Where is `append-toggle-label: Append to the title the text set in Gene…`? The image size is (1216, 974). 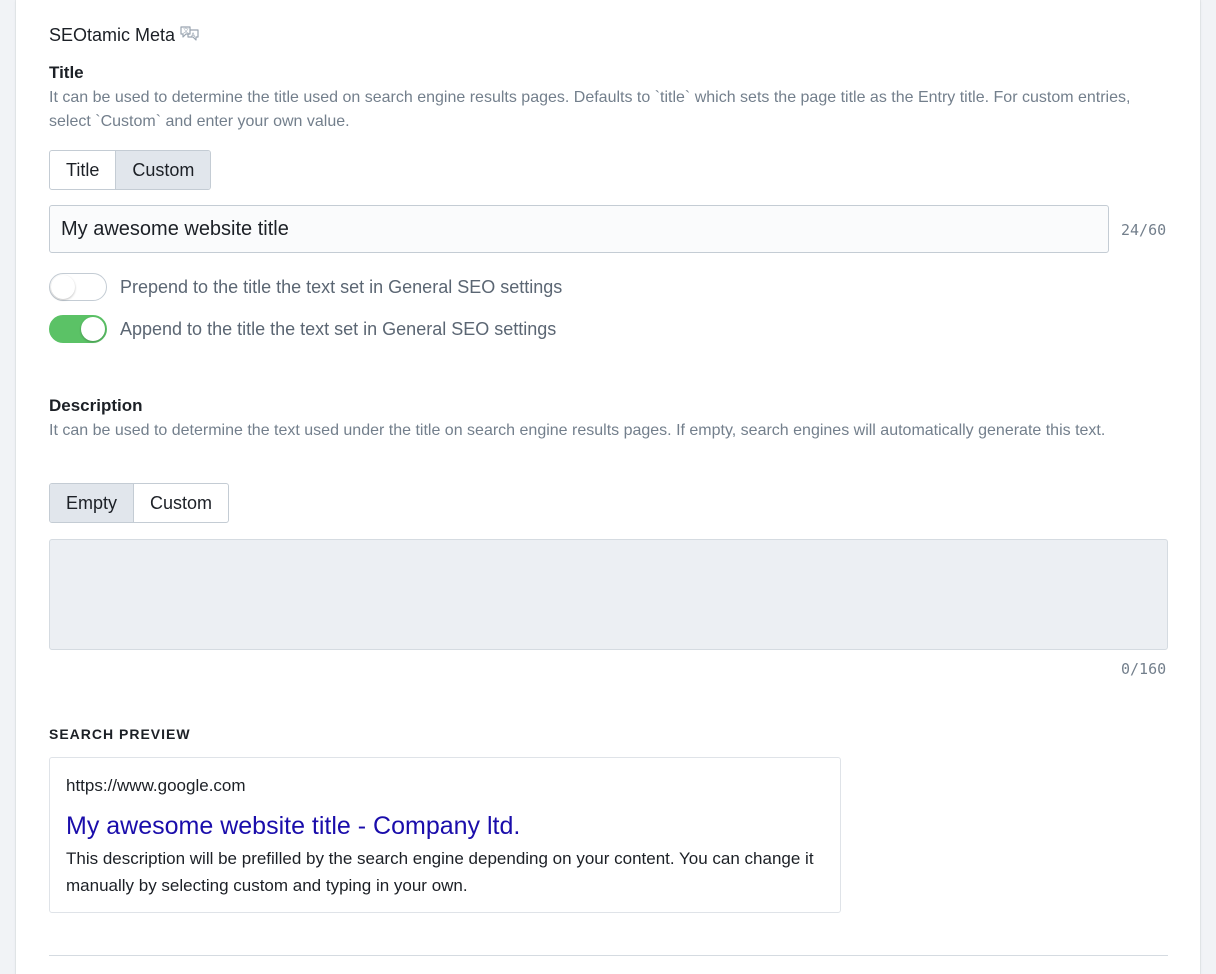
append-toggle-label: Append to the title the text set in Gene… is located at coordinates (338, 329).